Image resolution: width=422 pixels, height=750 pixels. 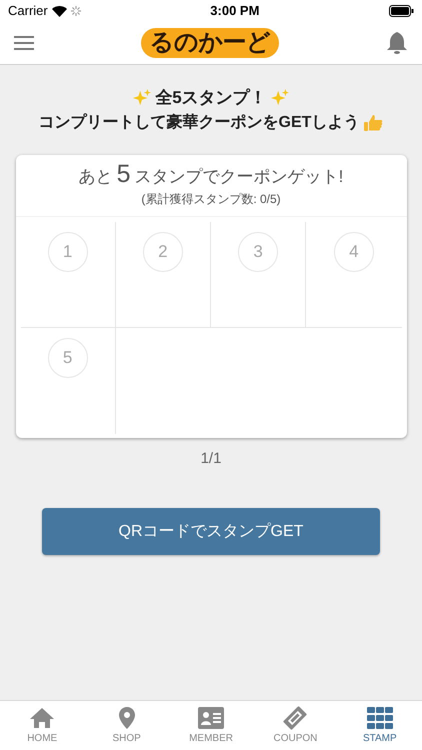 I want to click on app-logo: るのかーど, so click(x=209, y=43).